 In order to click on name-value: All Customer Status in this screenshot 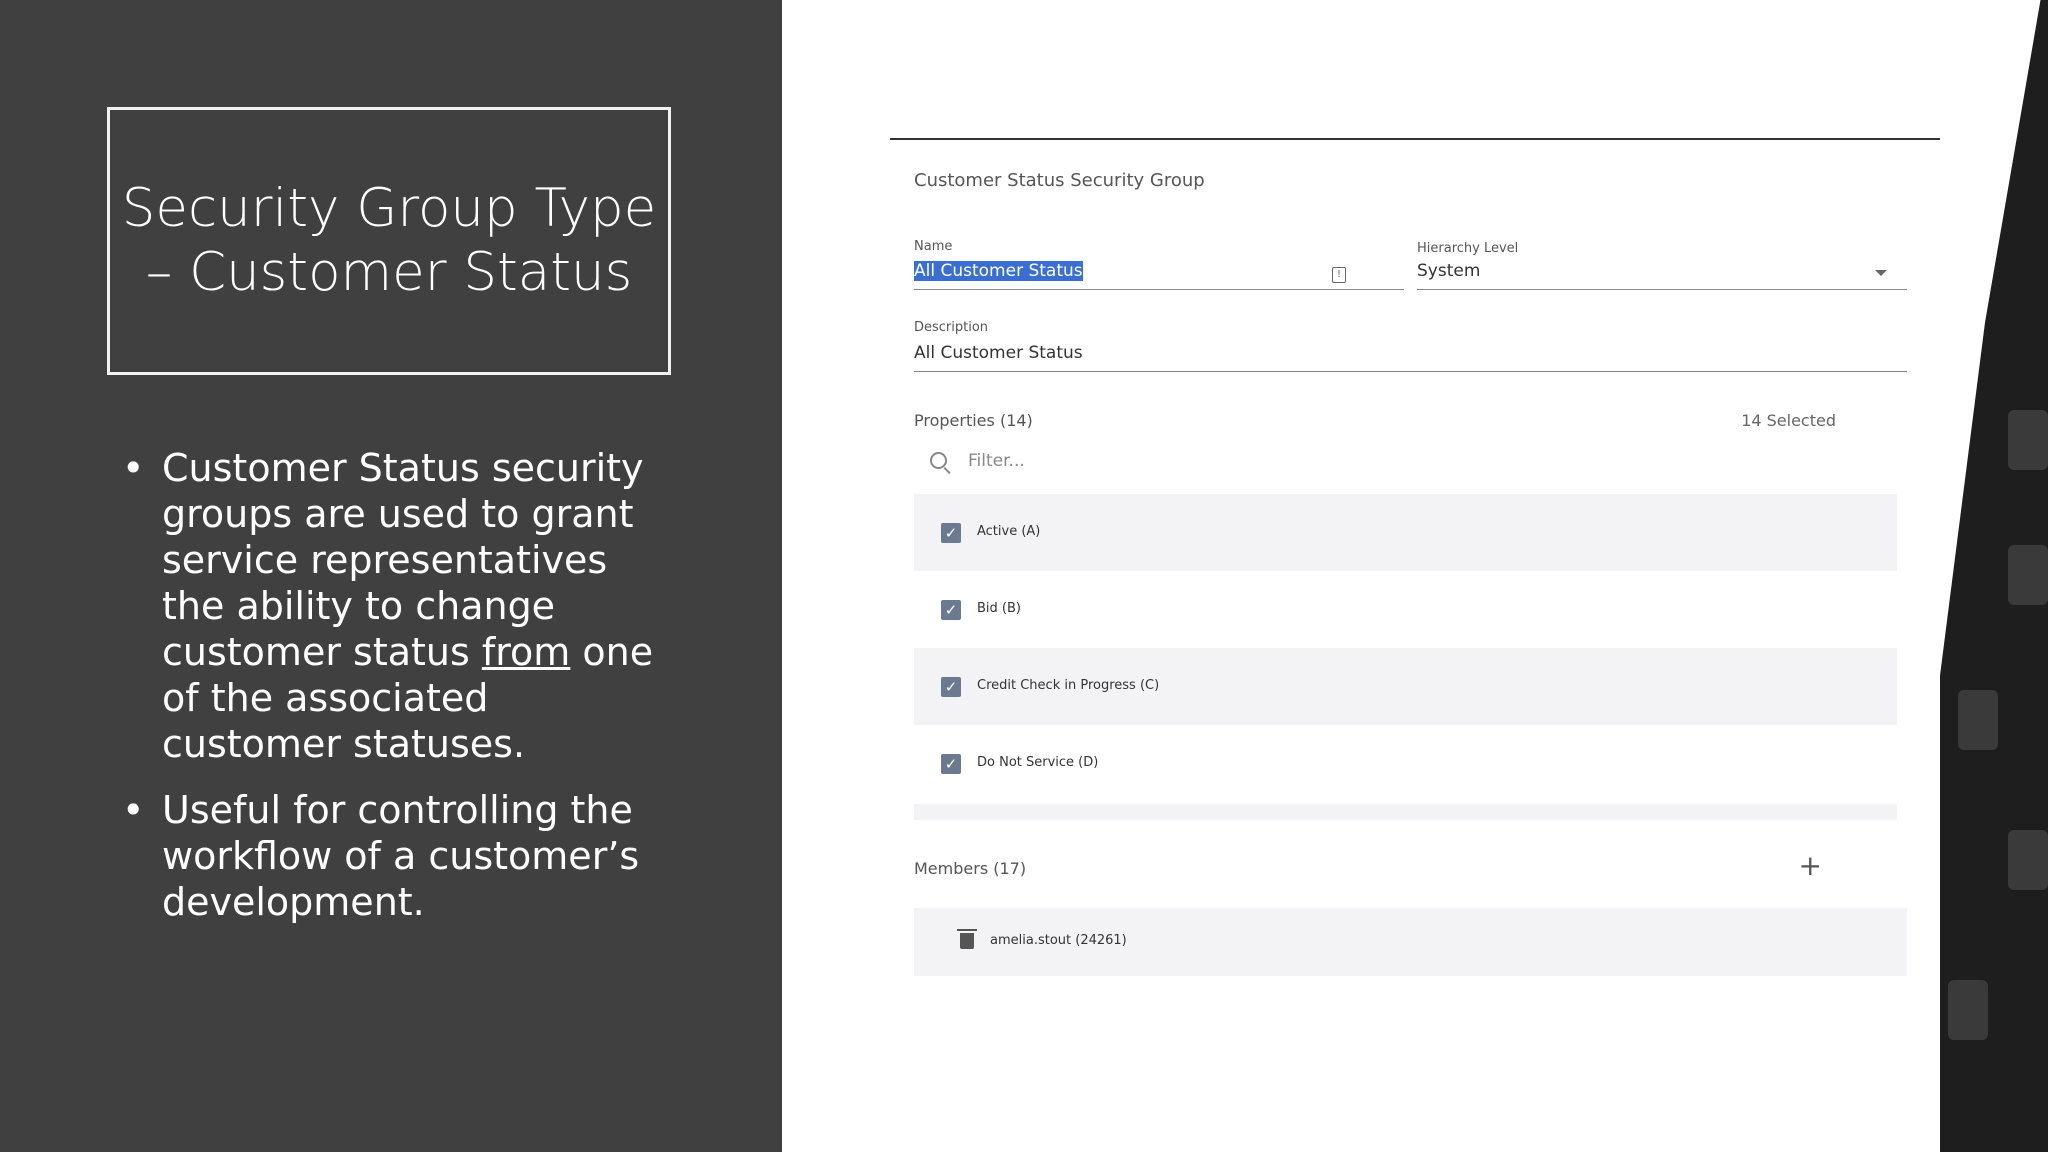, I will do `click(998, 271)`.